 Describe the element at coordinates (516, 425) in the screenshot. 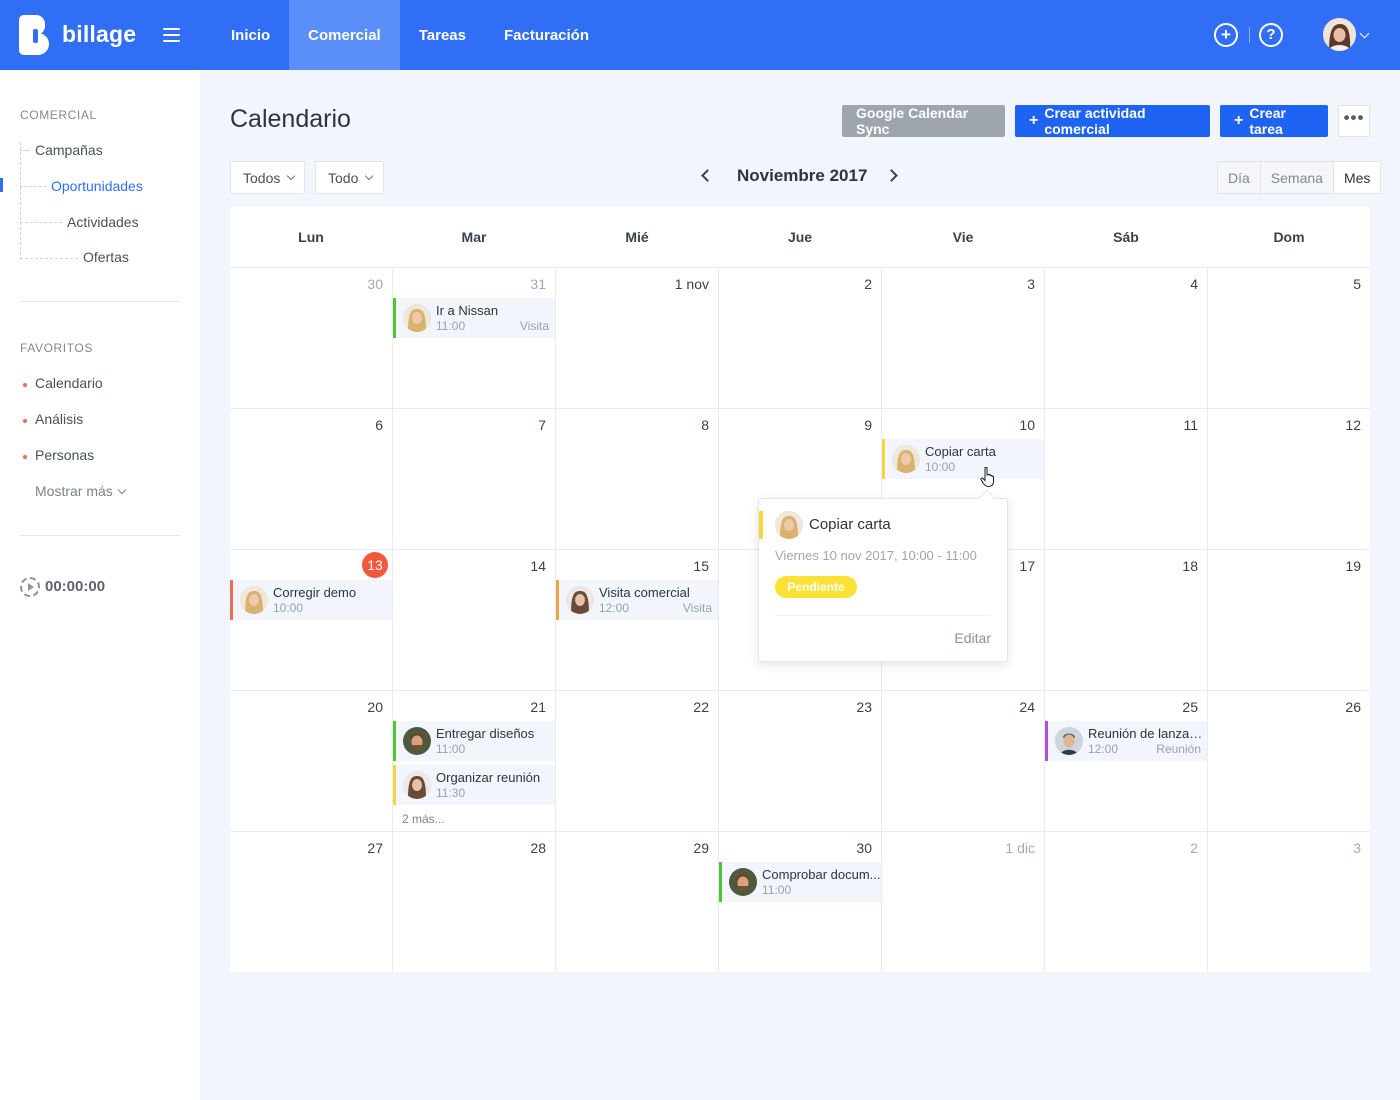

I see `day-number: 7` at that location.